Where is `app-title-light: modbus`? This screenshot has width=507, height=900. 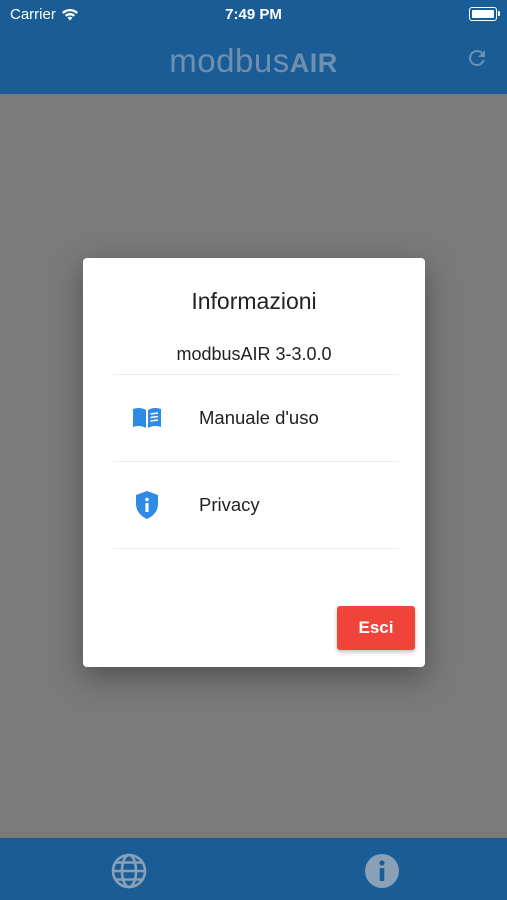 app-title-light: modbus is located at coordinates (229, 60).